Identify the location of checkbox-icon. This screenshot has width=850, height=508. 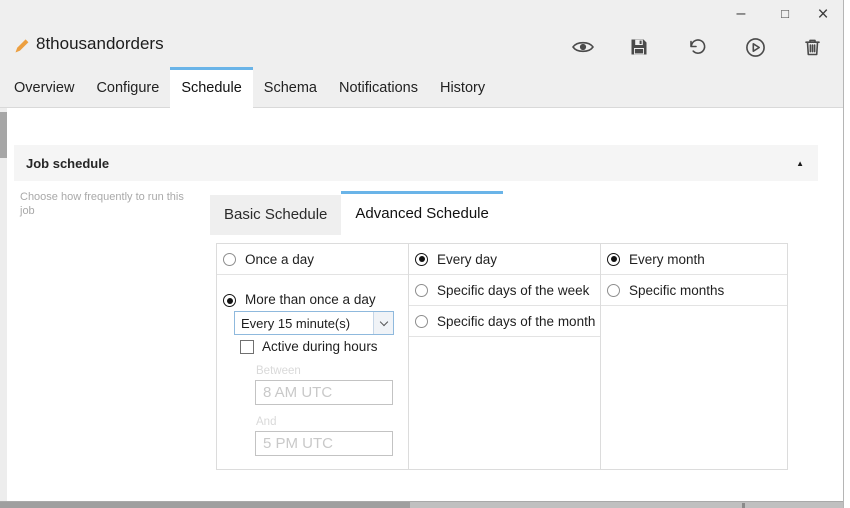
(247, 346).